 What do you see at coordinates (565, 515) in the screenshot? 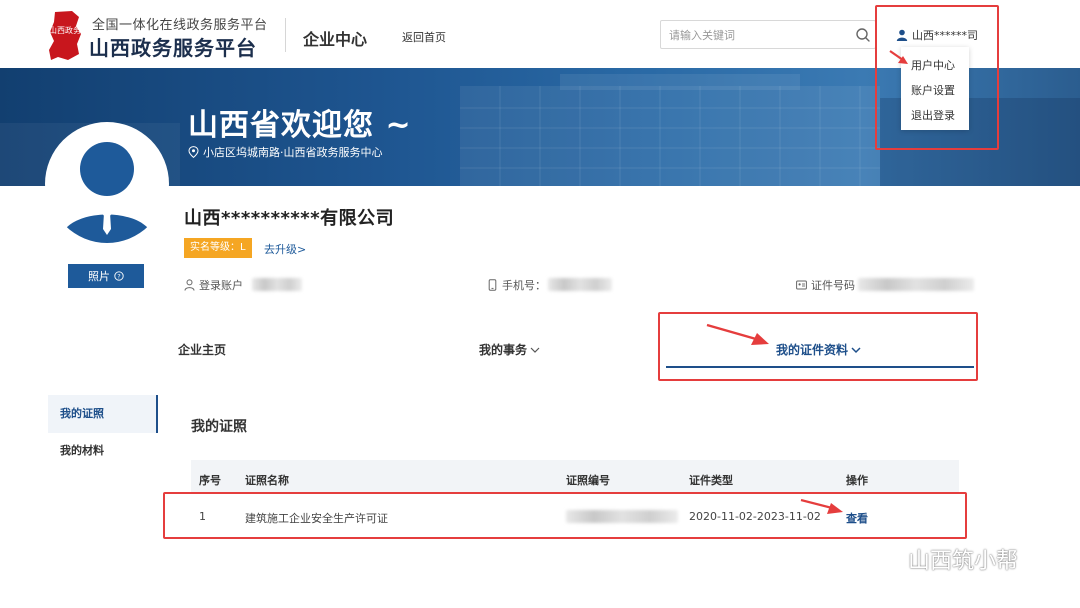
I see `row-highlight` at bounding box center [565, 515].